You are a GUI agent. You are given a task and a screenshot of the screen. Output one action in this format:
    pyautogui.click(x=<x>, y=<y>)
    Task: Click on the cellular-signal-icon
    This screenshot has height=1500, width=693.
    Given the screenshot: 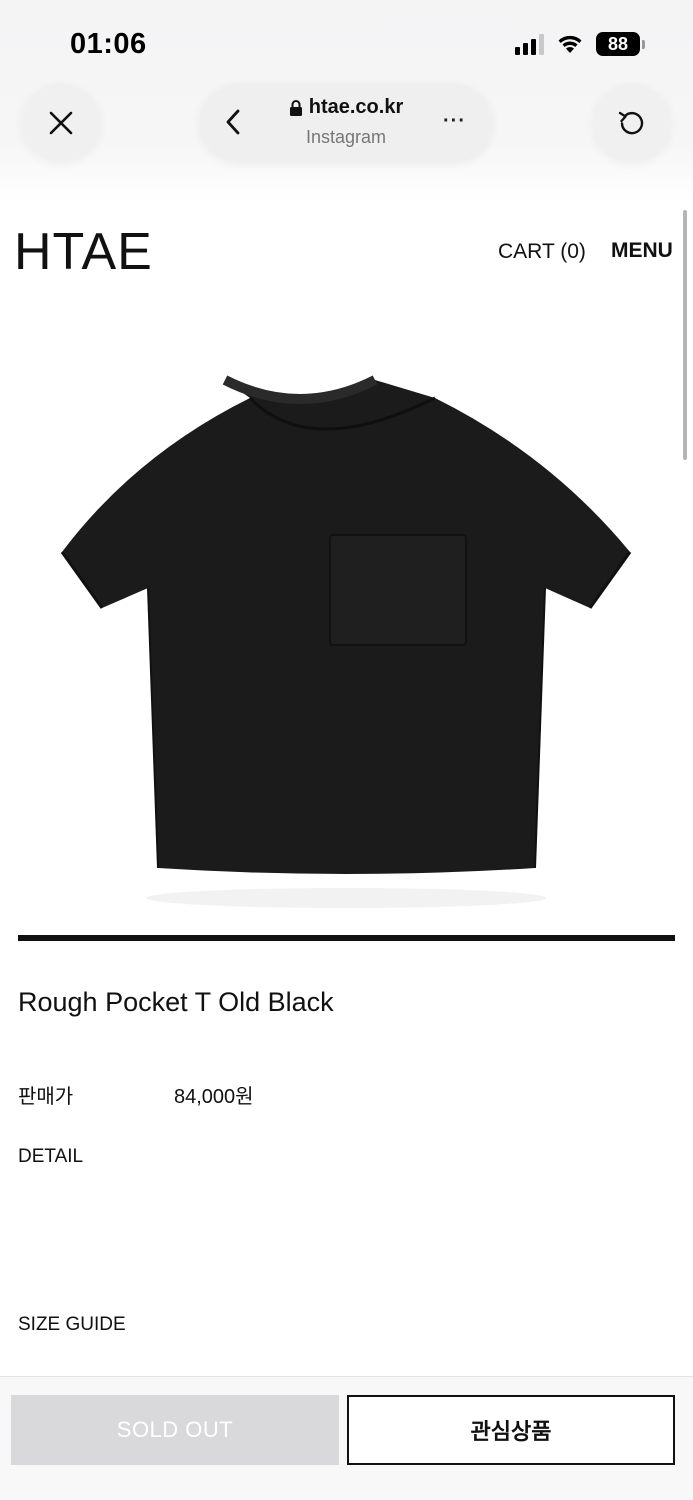 What is the action you would take?
    pyautogui.click(x=529, y=44)
    